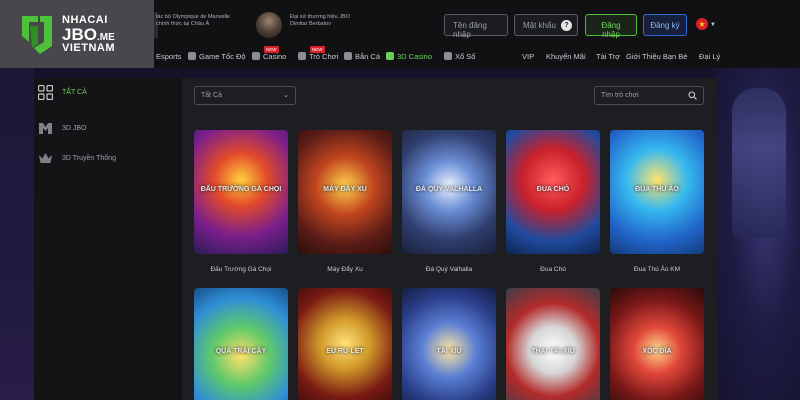 The width and height of the screenshot is (800, 400). I want to click on game-art-title: ĐUA CHÓ, so click(553, 189).